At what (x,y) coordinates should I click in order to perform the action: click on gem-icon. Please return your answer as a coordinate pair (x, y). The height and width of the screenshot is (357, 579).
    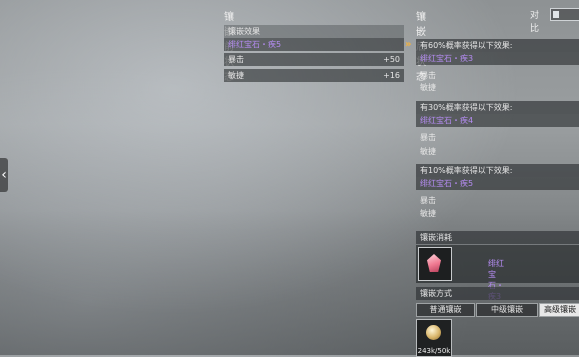
    Looking at the image, I should click on (434, 263).